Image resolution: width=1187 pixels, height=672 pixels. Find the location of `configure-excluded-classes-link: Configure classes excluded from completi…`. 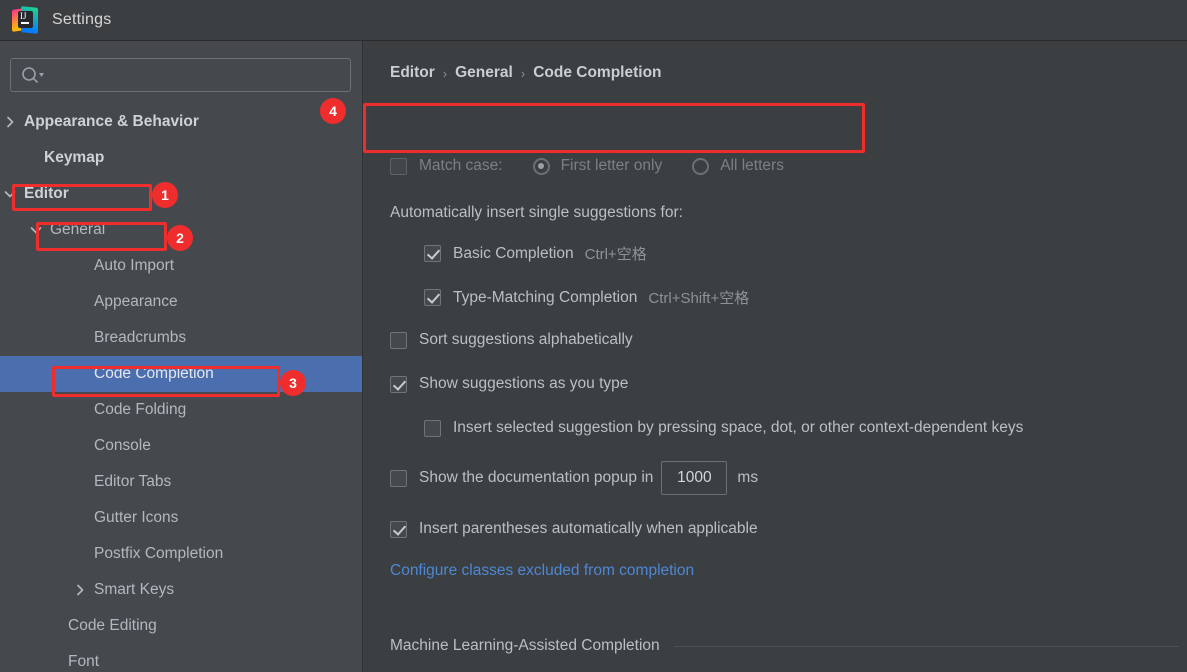

configure-excluded-classes-link: Configure classes excluded from completi… is located at coordinates (542, 571).